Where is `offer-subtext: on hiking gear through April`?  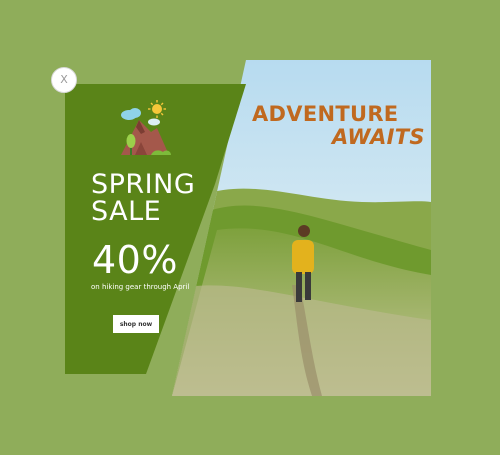 offer-subtext: on hiking gear through April is located at coordinates (140, 287).